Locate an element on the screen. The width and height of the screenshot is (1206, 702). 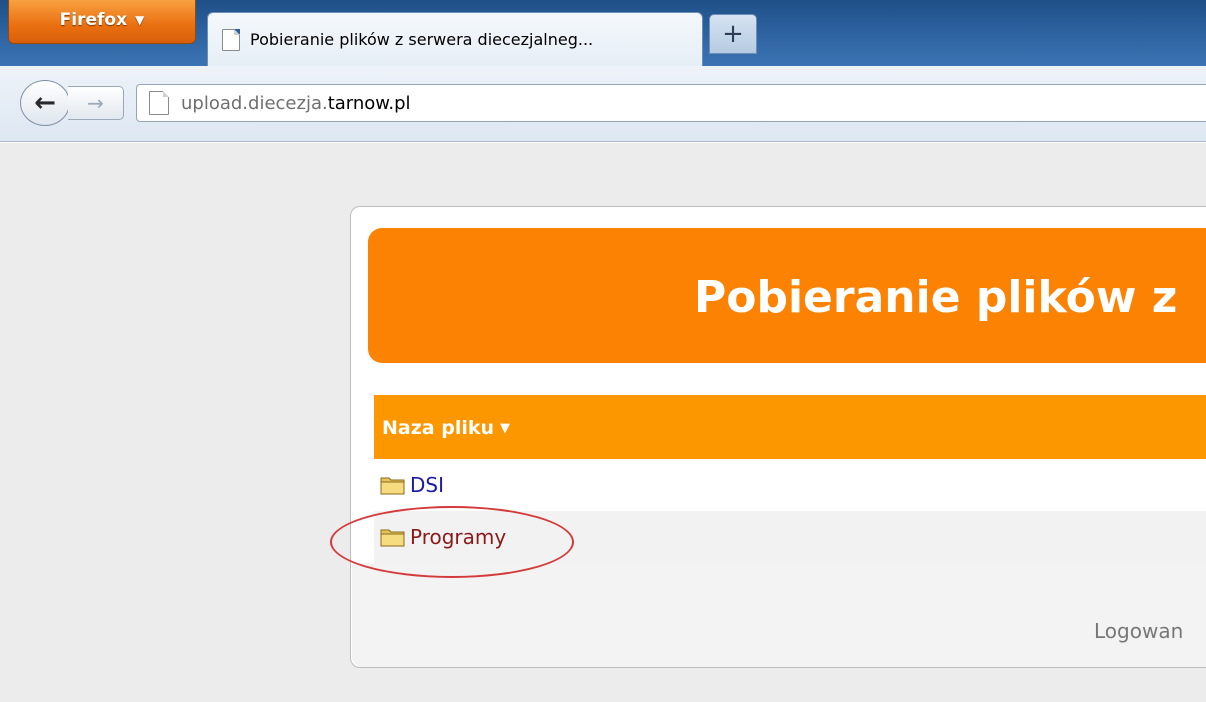
back-button: ← is located at coordinates (45, 103).